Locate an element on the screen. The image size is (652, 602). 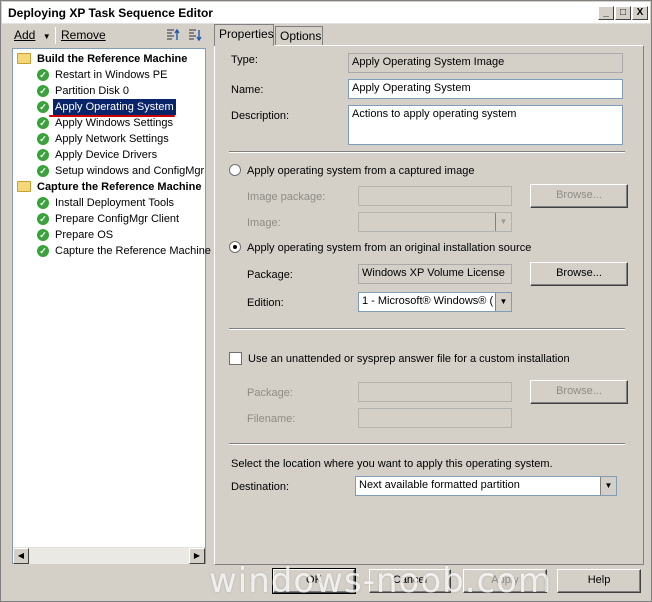
tree-group-label: Capture the Reference Machine is located at coordinates (119, 187).